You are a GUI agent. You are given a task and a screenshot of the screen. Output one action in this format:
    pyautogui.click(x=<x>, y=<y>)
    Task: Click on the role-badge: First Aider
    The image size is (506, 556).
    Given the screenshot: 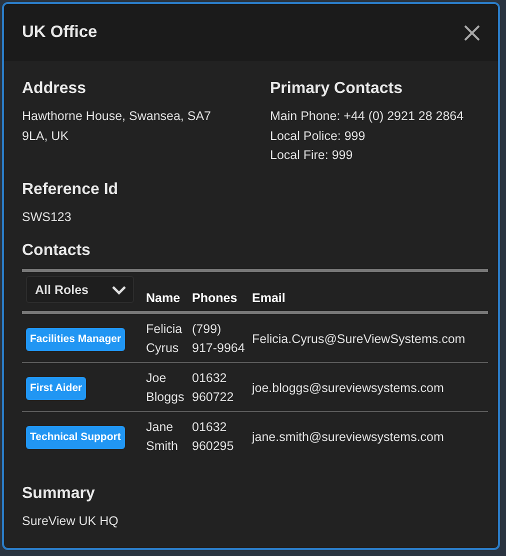 What is the action you would take?
    pyautogui.click(x=56, y=388)
    